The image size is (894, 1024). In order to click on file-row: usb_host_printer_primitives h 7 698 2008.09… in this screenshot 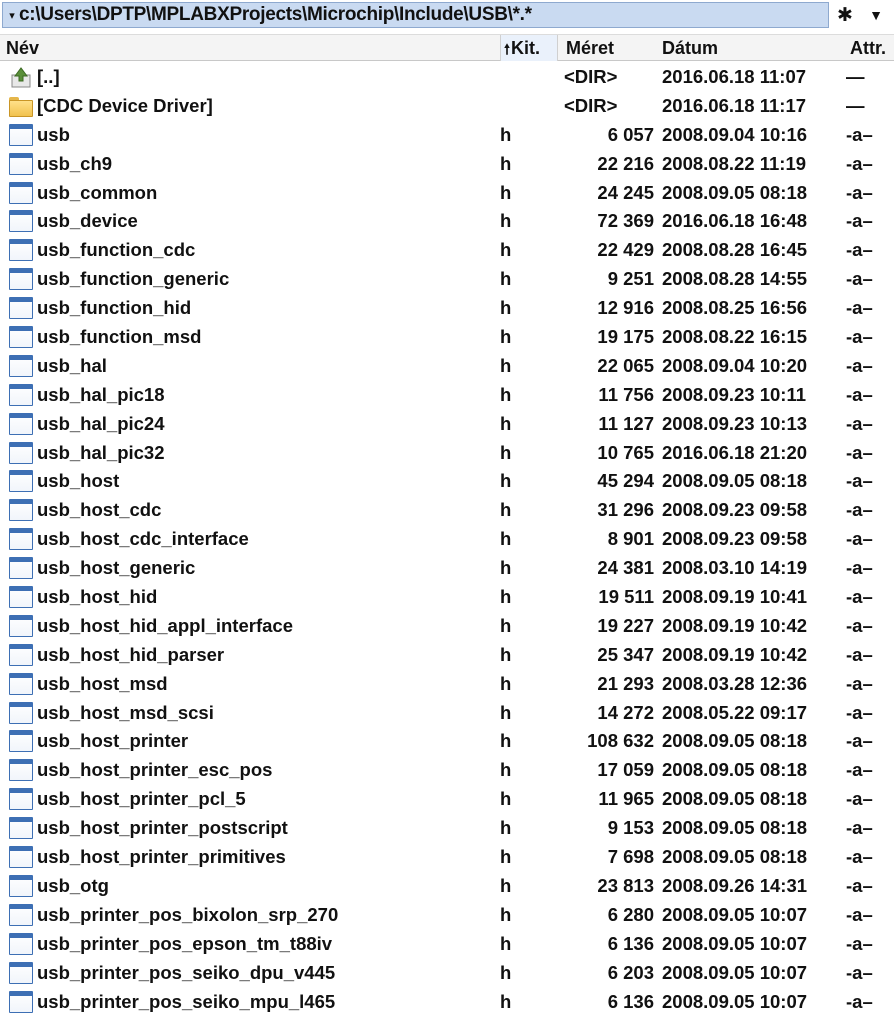, I will do `click(447, 857)`.